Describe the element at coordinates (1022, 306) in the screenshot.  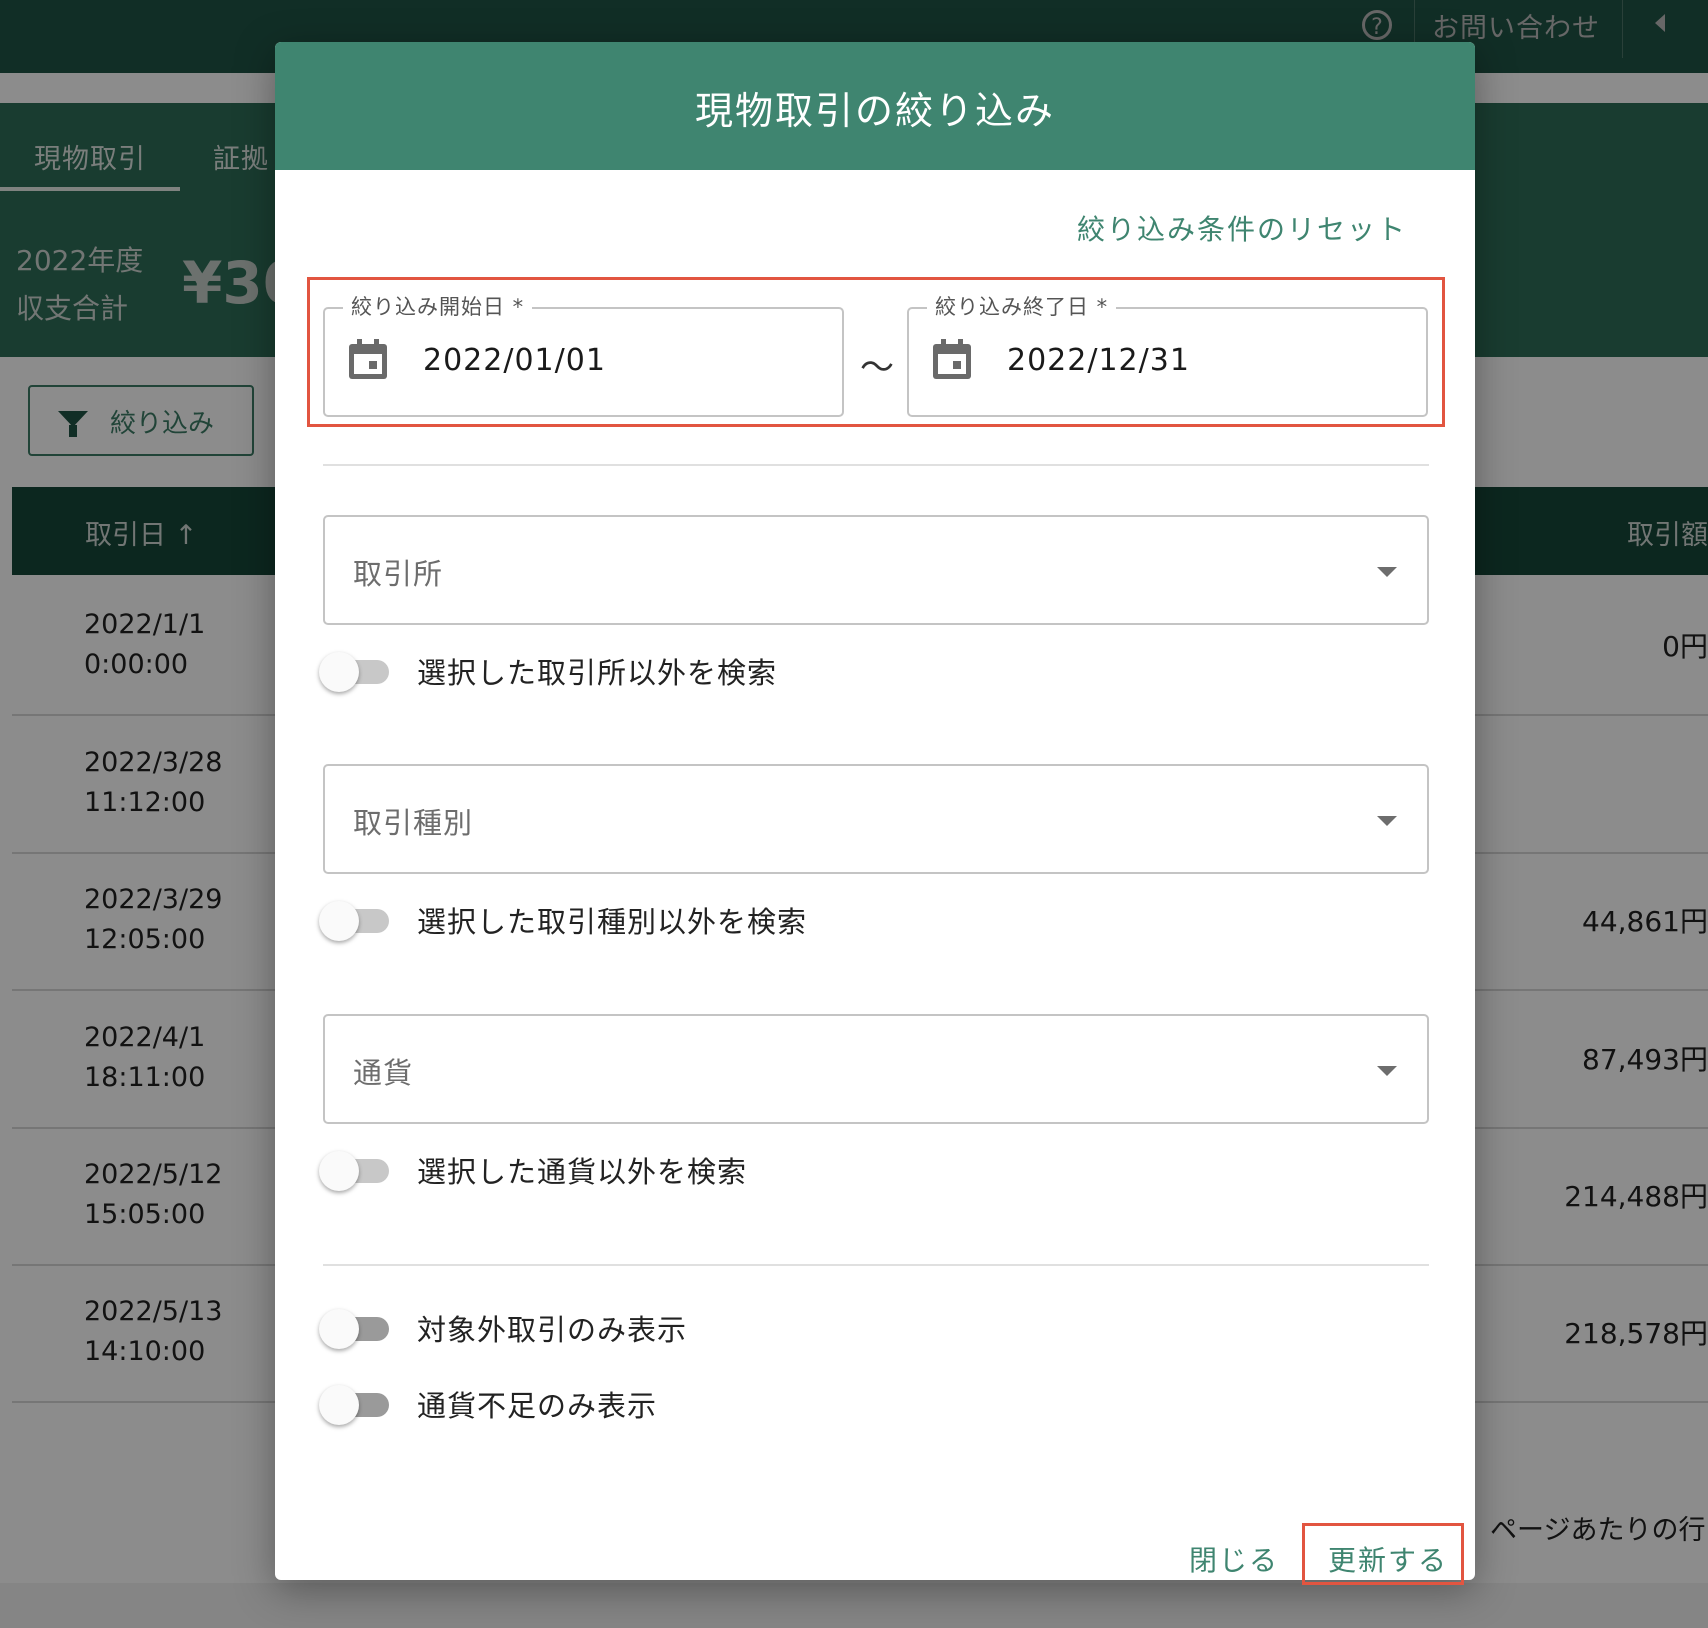
I see `end-date-label: 絞り込み終了日 *` at that location.